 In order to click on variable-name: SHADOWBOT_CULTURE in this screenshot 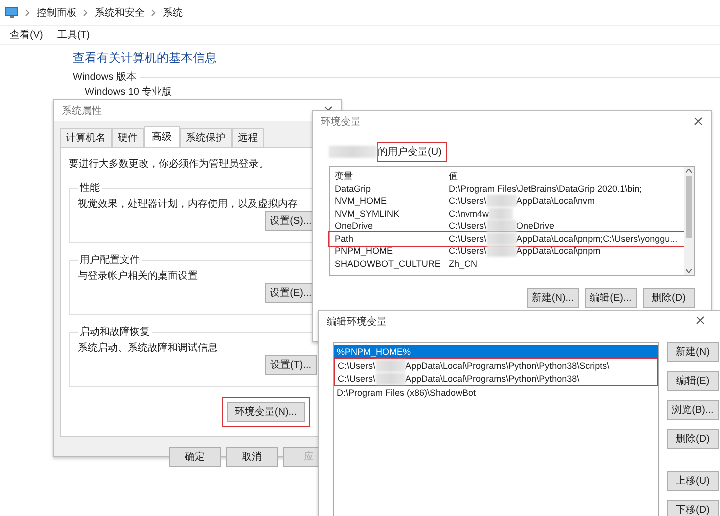, I will do `click(388, 263)`.